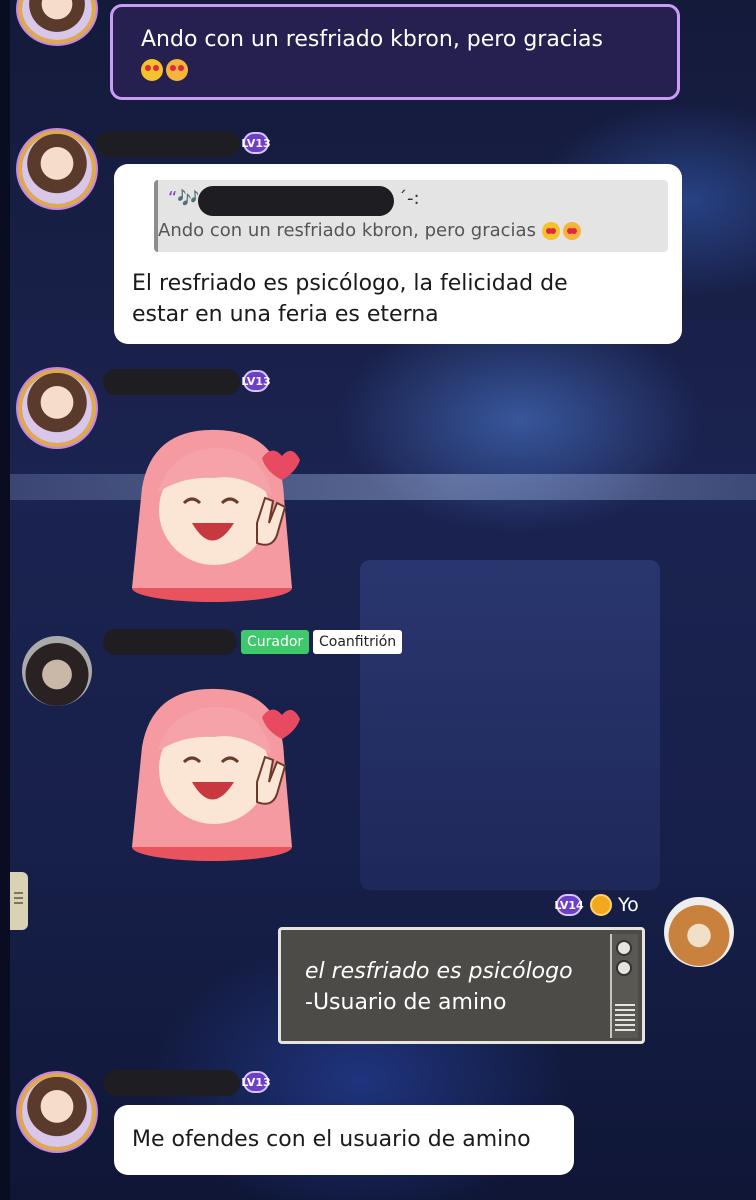 Image resolution: width=756 pixels, height=1200 pixels. What do you see at coordinates (275, 642) in the screenshot?
I see `curator-badge: Curador` at bounding box center [275, 642].